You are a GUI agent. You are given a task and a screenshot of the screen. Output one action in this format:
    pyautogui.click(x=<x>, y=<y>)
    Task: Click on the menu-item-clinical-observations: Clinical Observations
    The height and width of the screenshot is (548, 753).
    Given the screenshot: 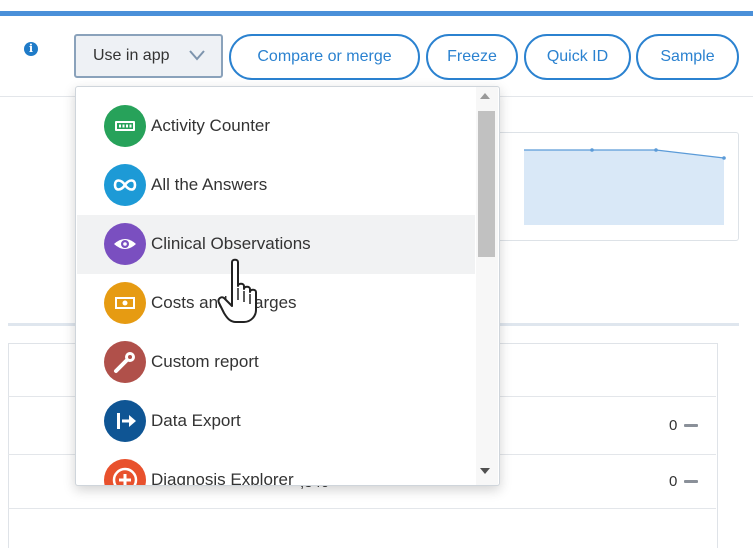 What is the action you would take?
    pyautogui.click(x=276, y=244)
    